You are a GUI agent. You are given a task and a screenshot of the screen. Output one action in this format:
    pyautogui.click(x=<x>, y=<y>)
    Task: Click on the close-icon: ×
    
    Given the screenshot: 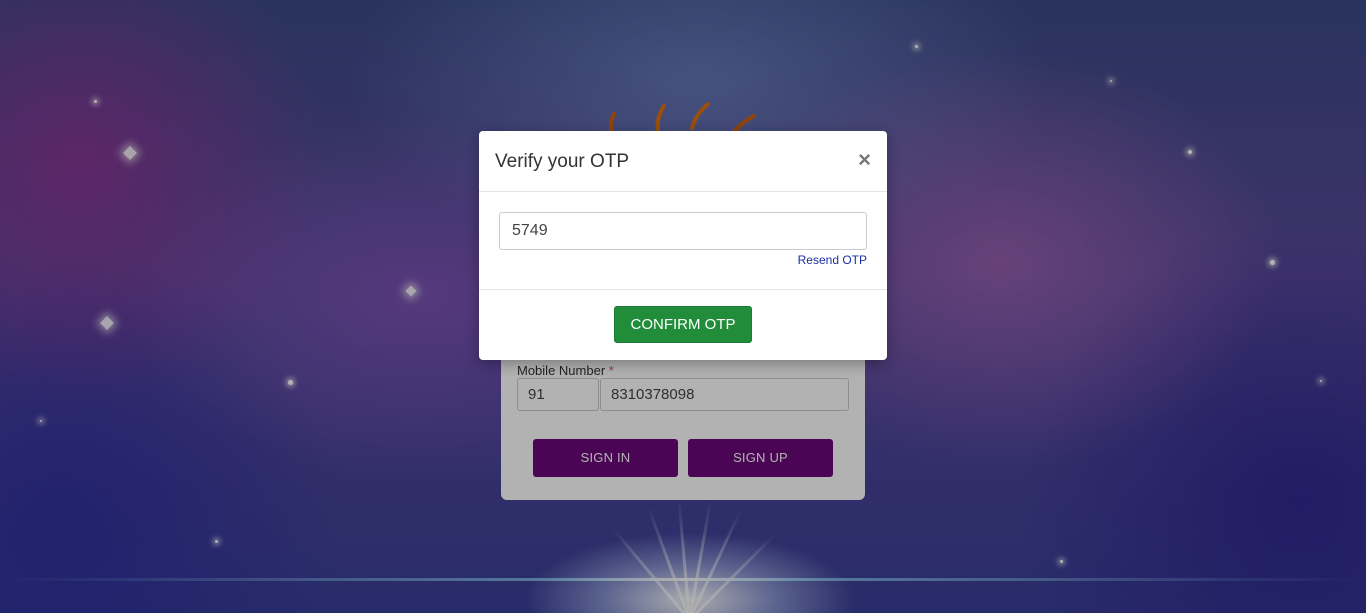 What is the action you would take?
    pyautogui.click(x=864, y=160)
    